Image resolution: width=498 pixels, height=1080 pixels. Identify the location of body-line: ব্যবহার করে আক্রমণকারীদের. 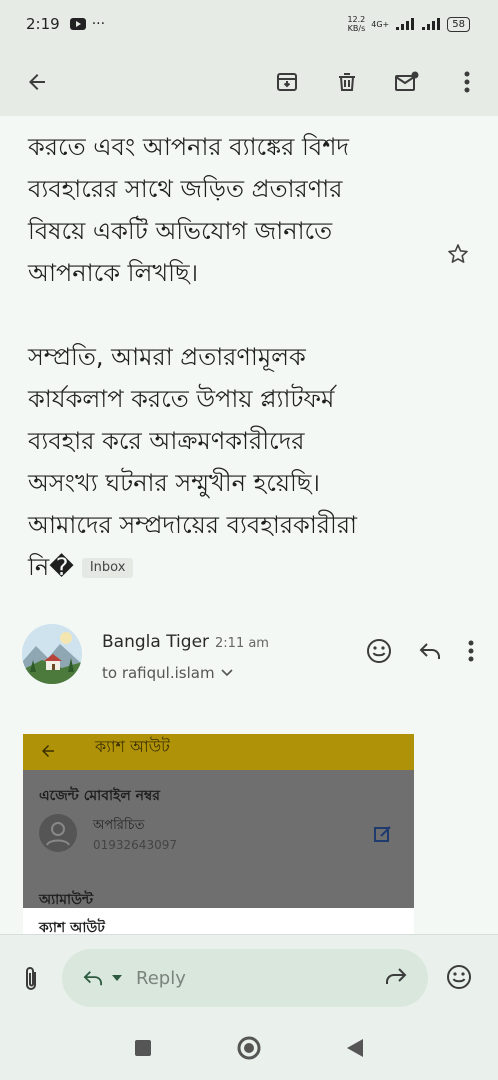
(166, 441).